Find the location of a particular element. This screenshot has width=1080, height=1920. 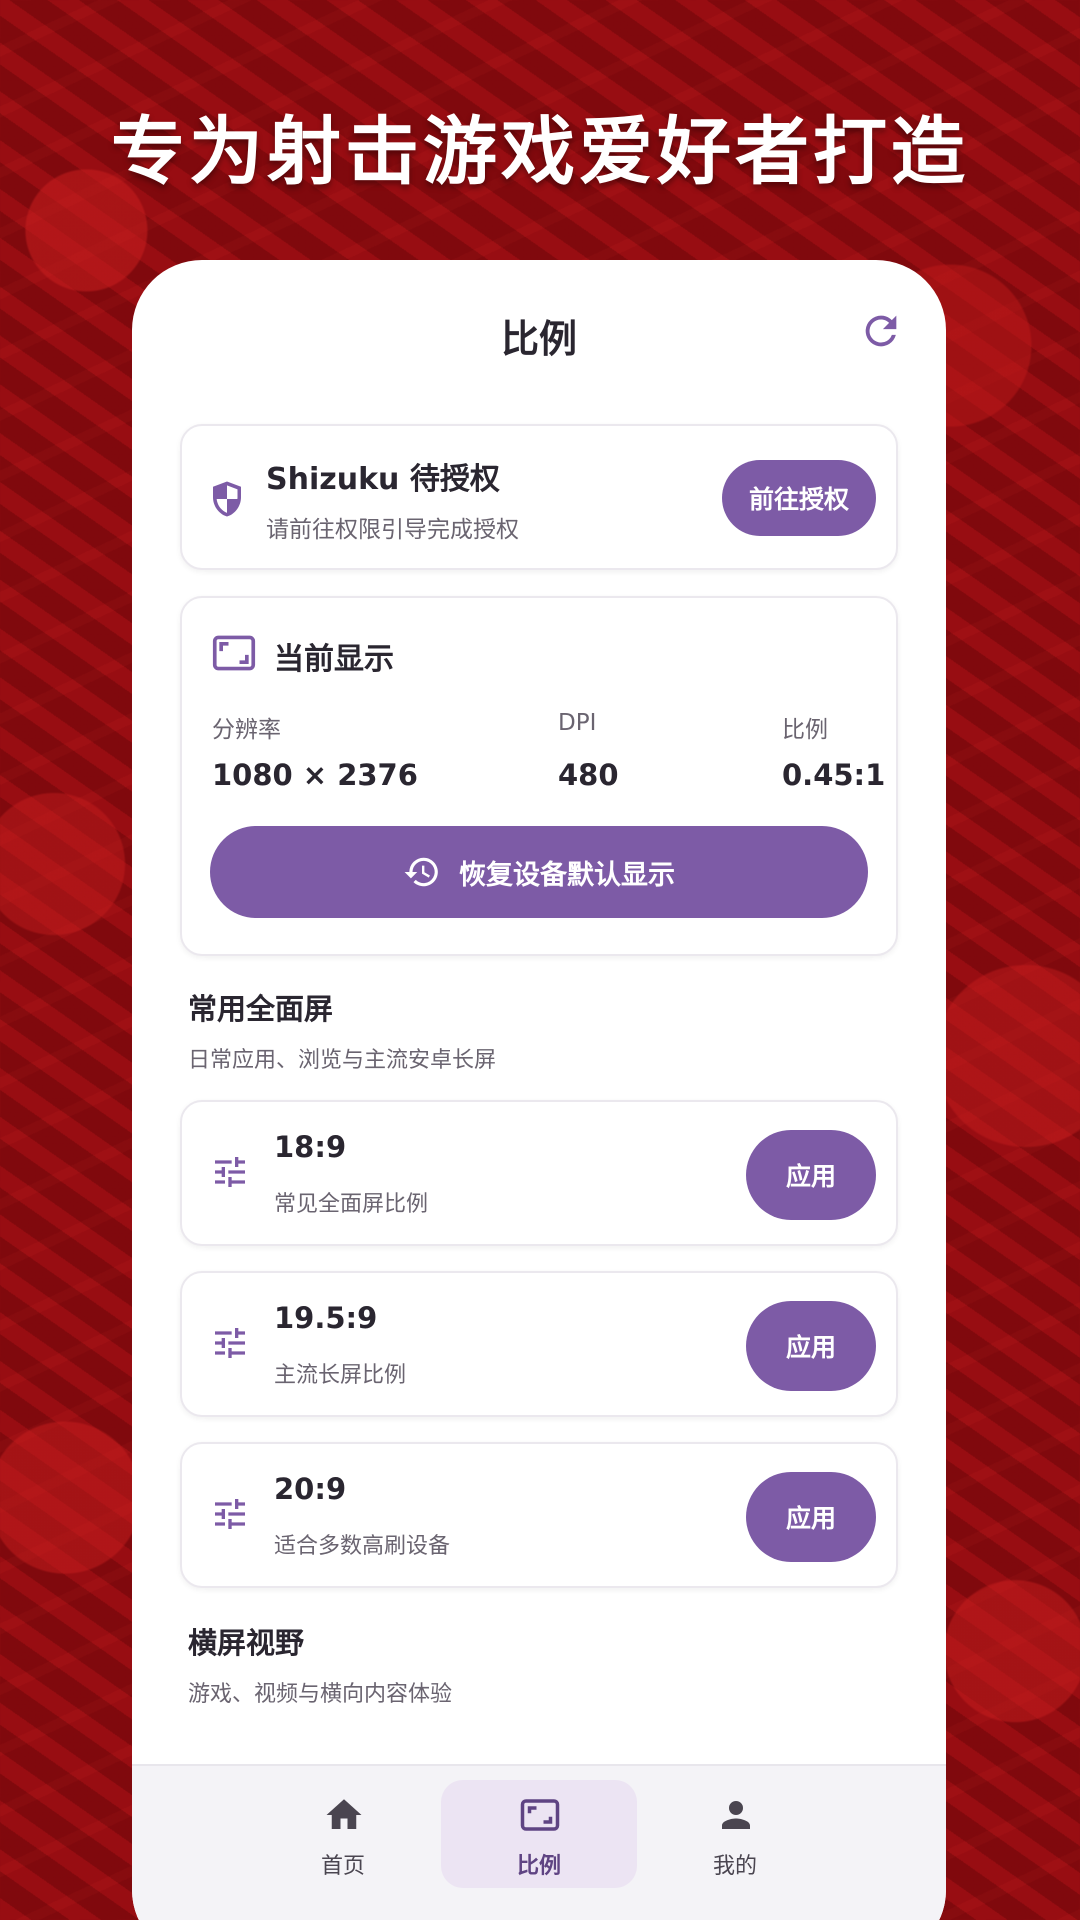

bottom-navigation: 首页 比例 我的 is located at coordinates (539, 1842).